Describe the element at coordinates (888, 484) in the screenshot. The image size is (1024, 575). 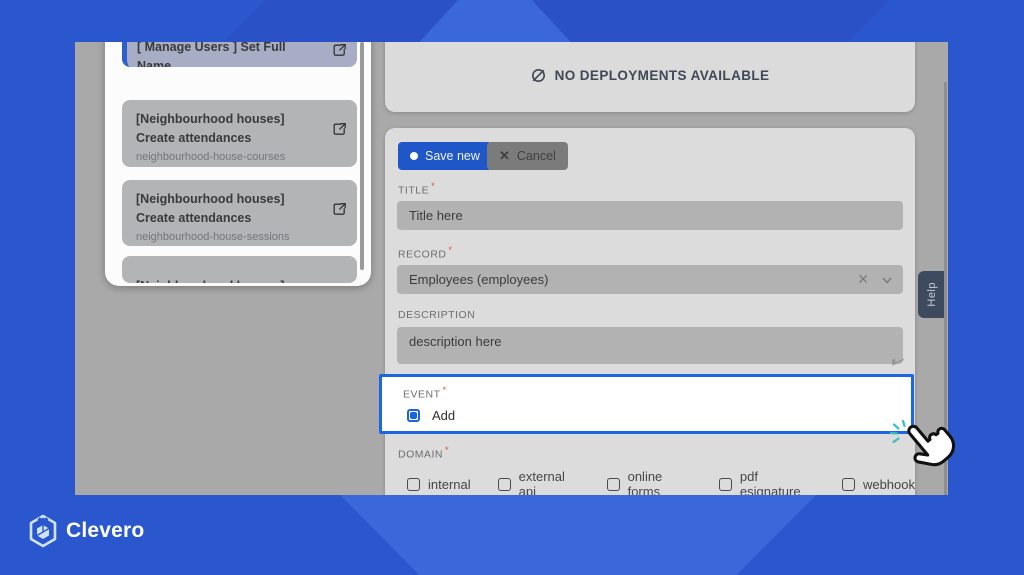
I see `domain-option-label: webhook` at that location.